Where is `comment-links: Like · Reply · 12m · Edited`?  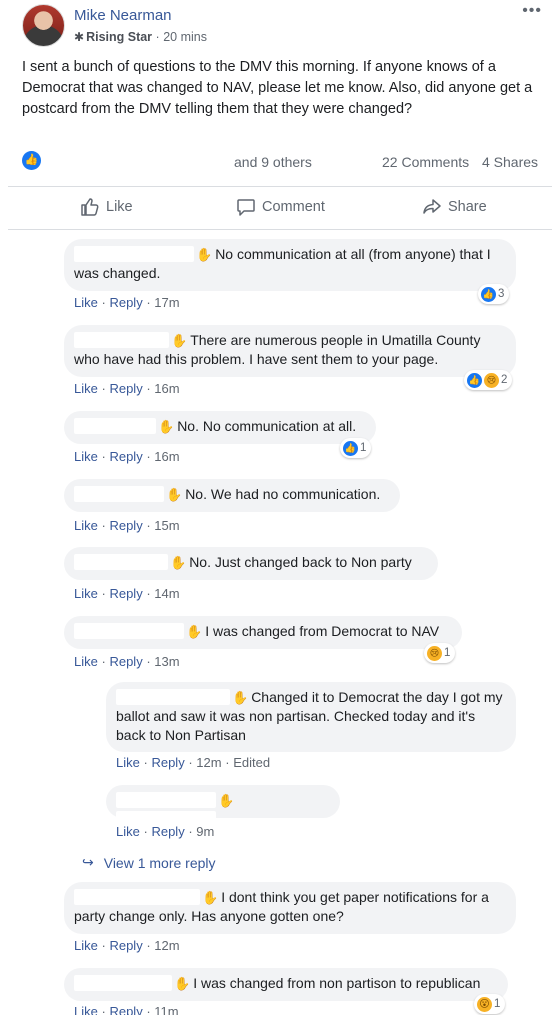
comment-links: Like · Reply · 12m · Edited is located at coordinates (193, 762).